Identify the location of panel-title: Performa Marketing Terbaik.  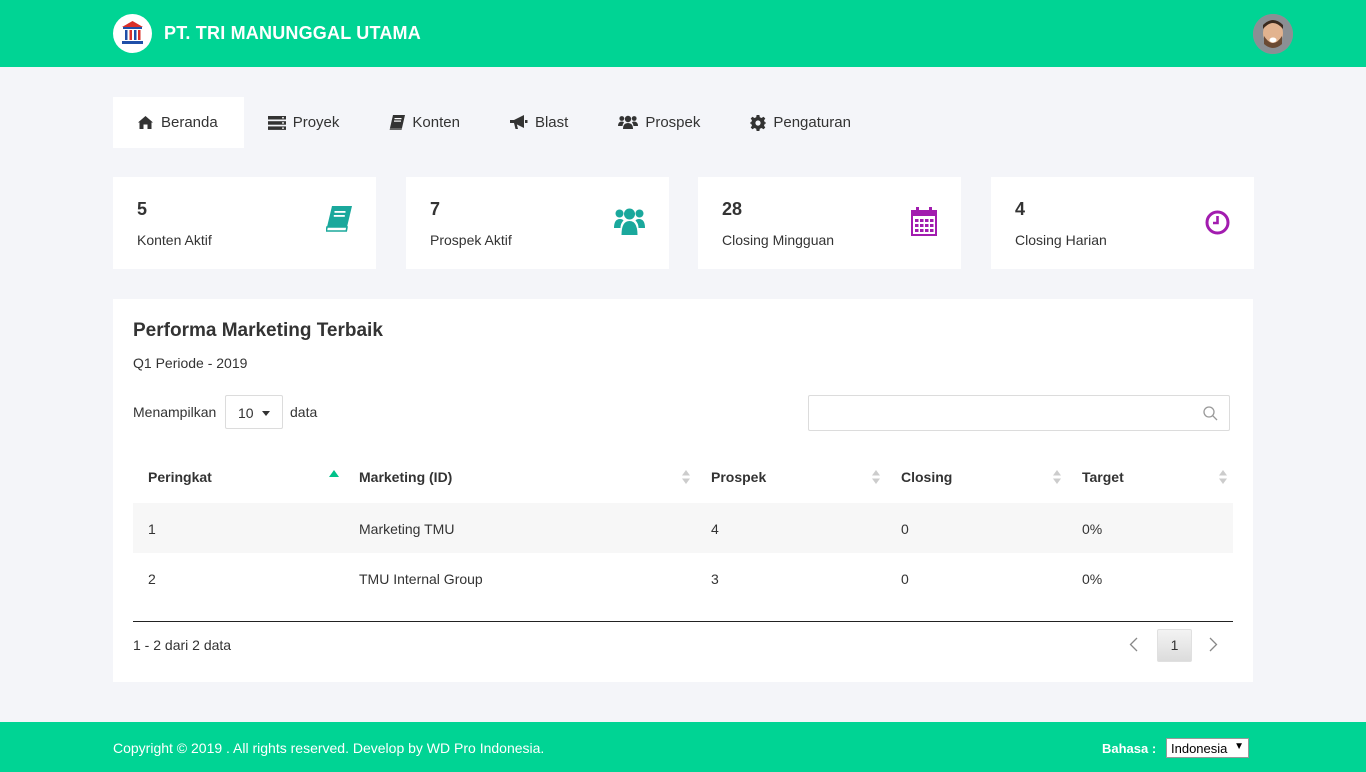
(258, 330).